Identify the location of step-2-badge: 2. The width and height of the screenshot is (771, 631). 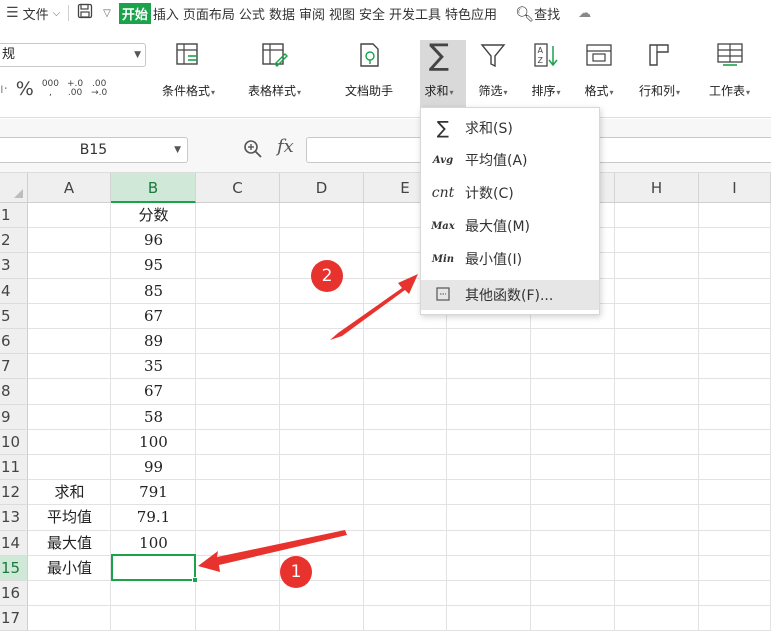
(327, 276).